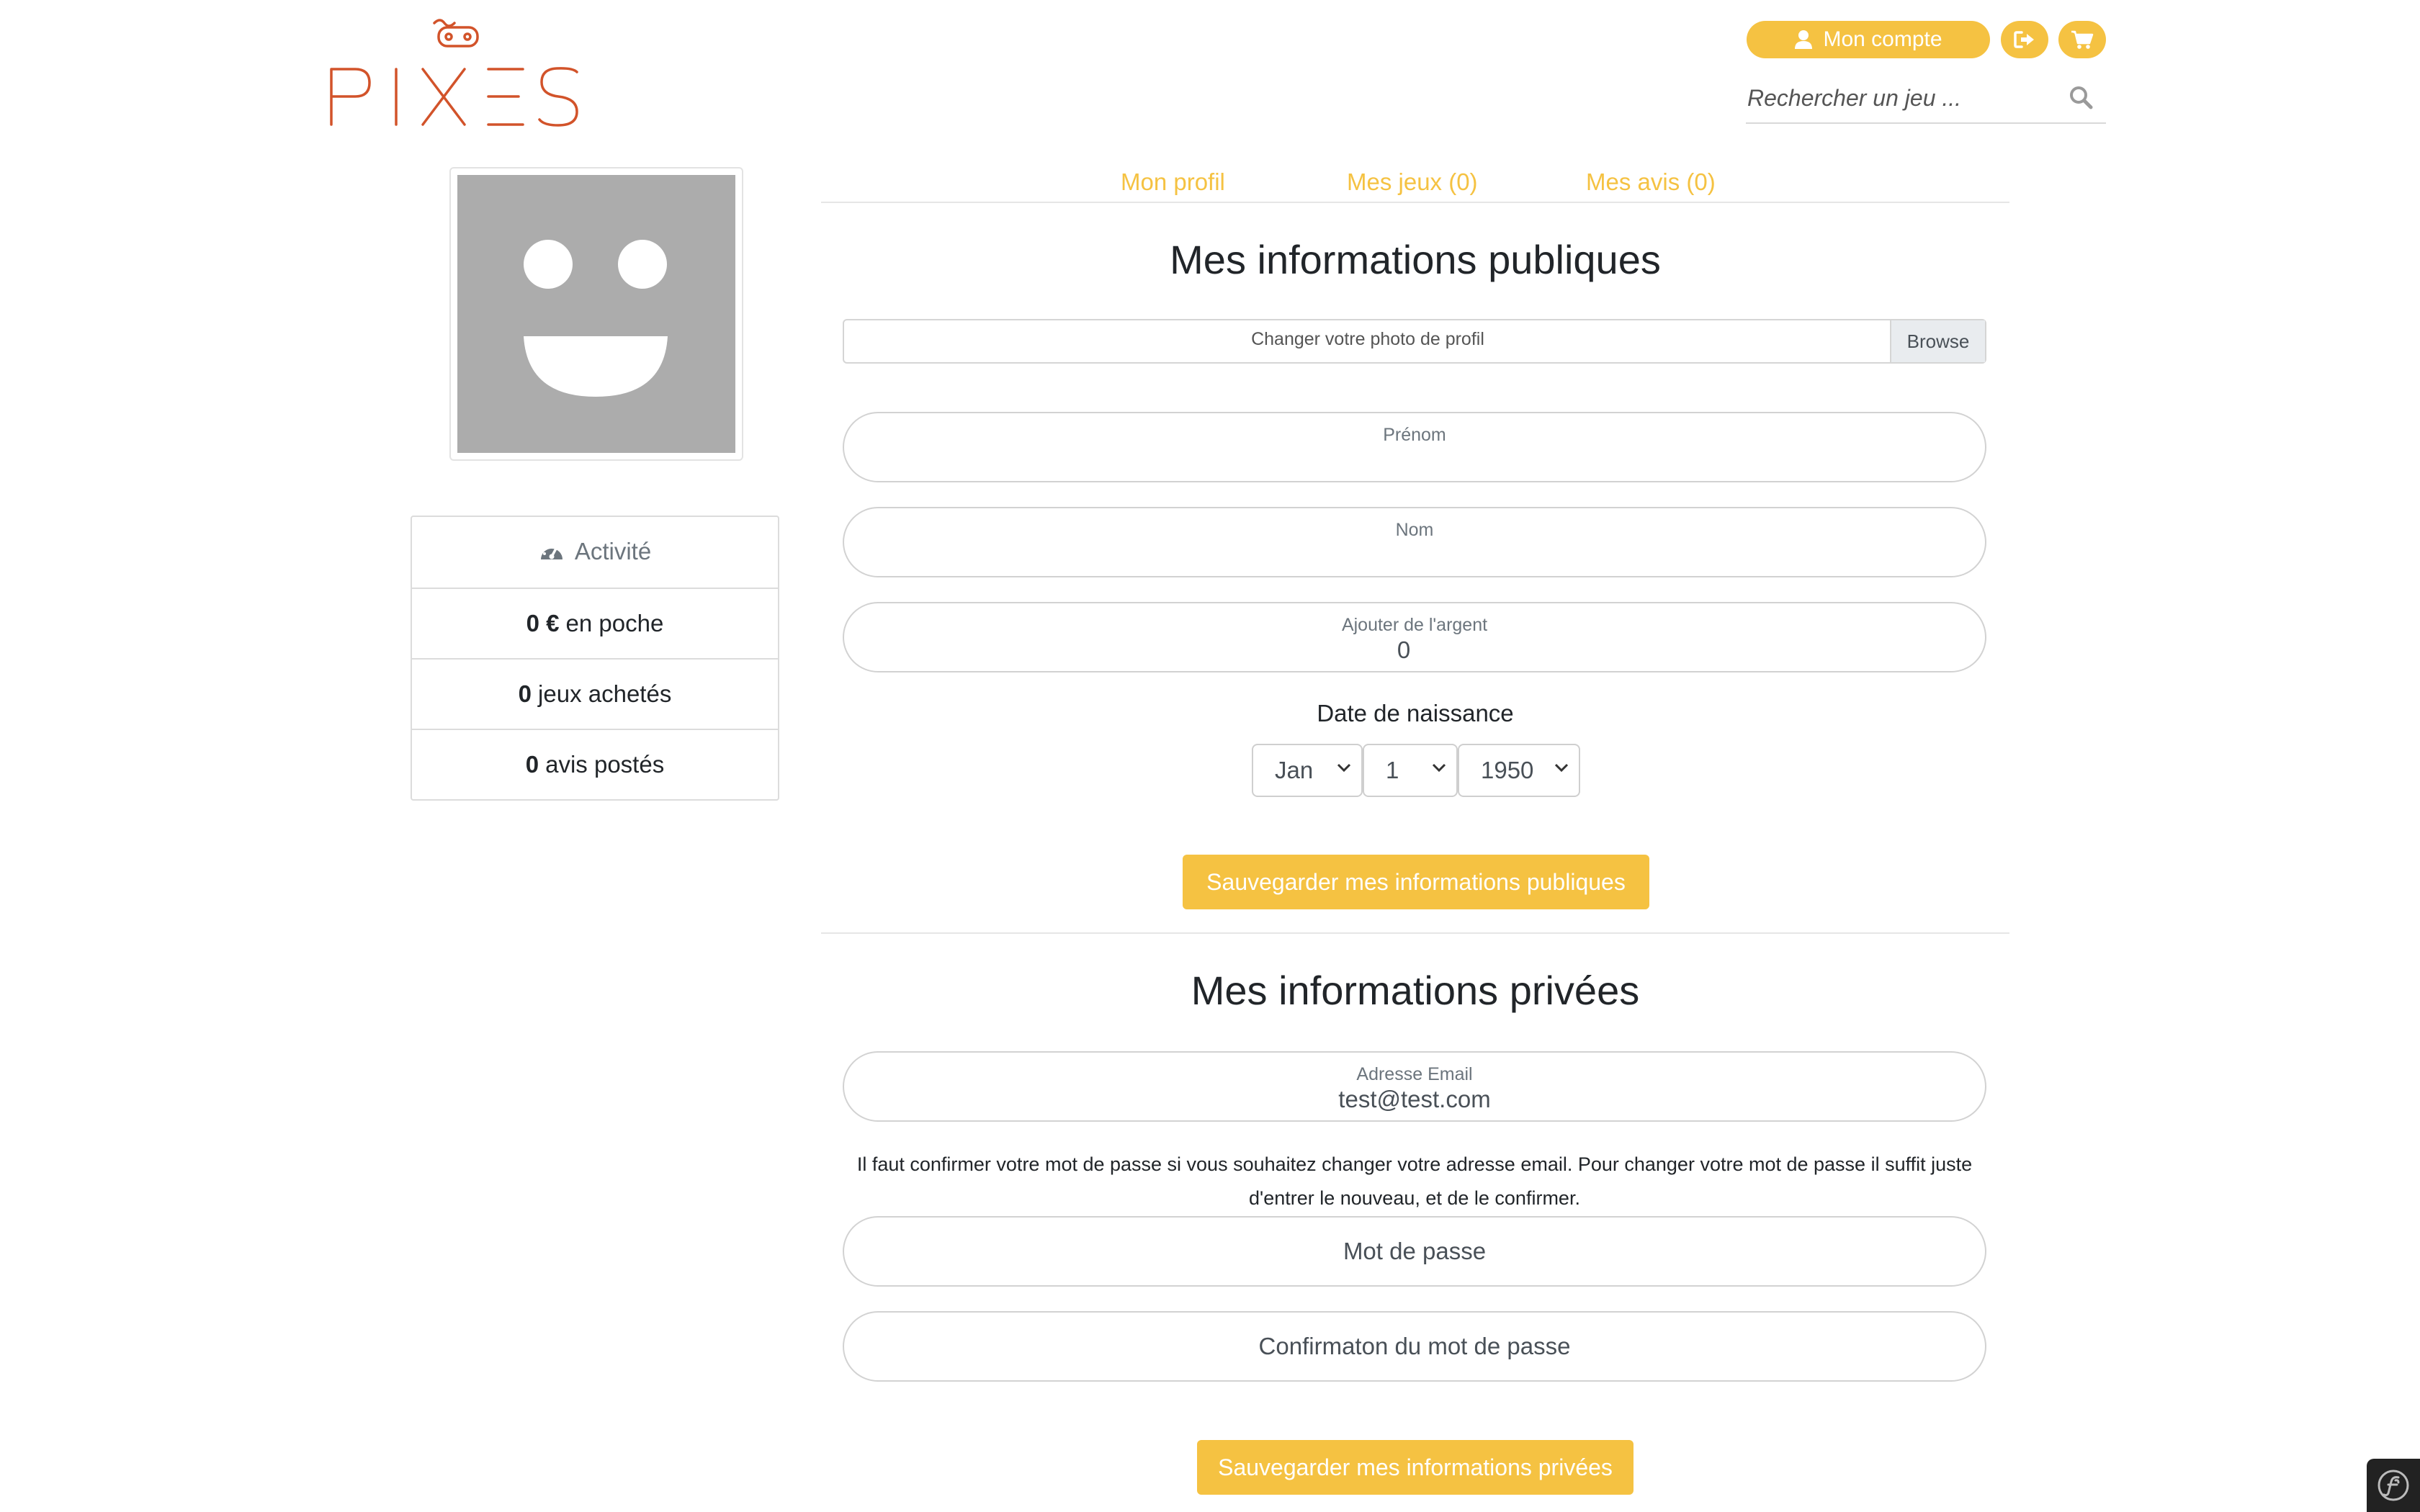 This screenshot has height=1512, width=2420. I want to click on password-placeholder: Mot de passe, so click(1415, 1251).